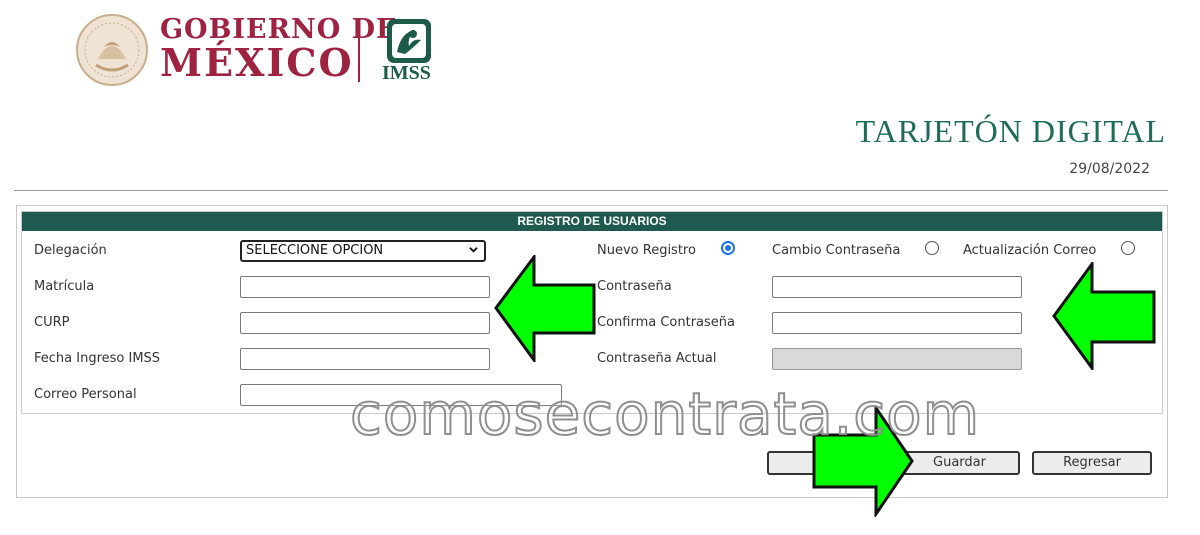 Image resolution: width=1200 pixels, height=535 pixels. What do you see at coordinates (897, 323) in the screenshot?
I see `confirma-contrasena-input` at bounding box center [897, 323].